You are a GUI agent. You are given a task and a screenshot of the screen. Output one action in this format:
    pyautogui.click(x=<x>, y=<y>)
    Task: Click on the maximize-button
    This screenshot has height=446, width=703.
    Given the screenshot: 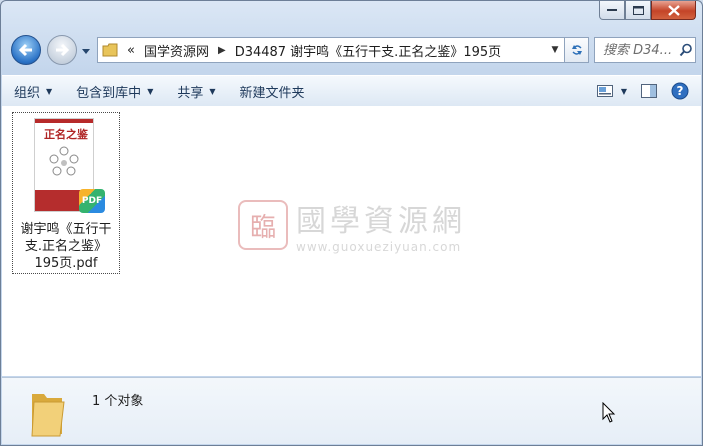 What is the action you would take?
    pyautogui.click(x=638, y=10)
    